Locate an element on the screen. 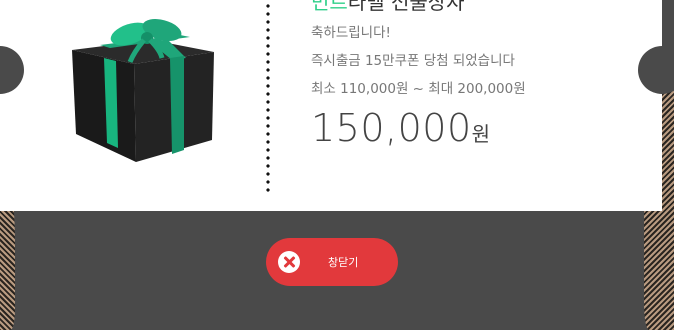 The image size is (674, 330). popup-title: 민트라벨 선물상자 is located at coordinates (388, 7).